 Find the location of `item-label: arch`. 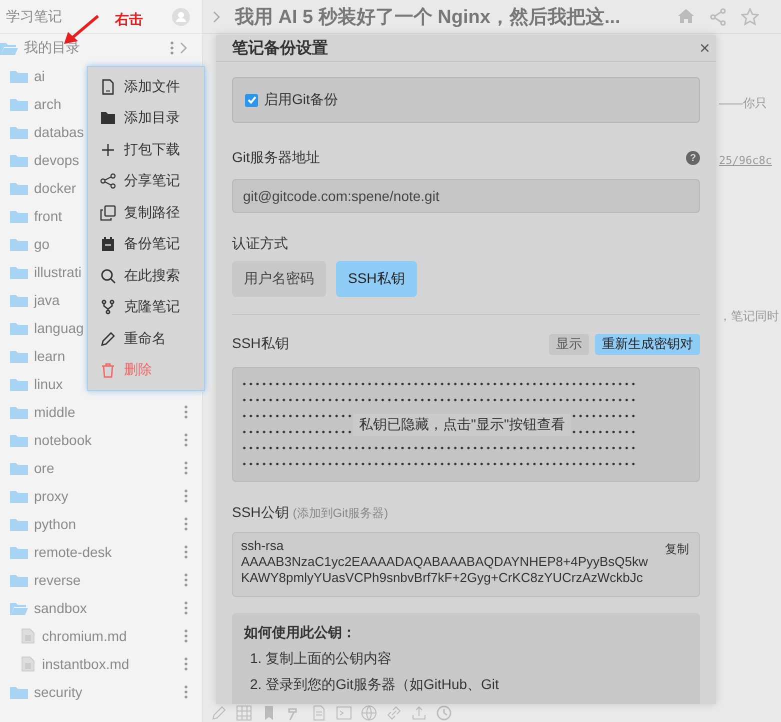

item-label: arch is located at coordinates (48, 104).